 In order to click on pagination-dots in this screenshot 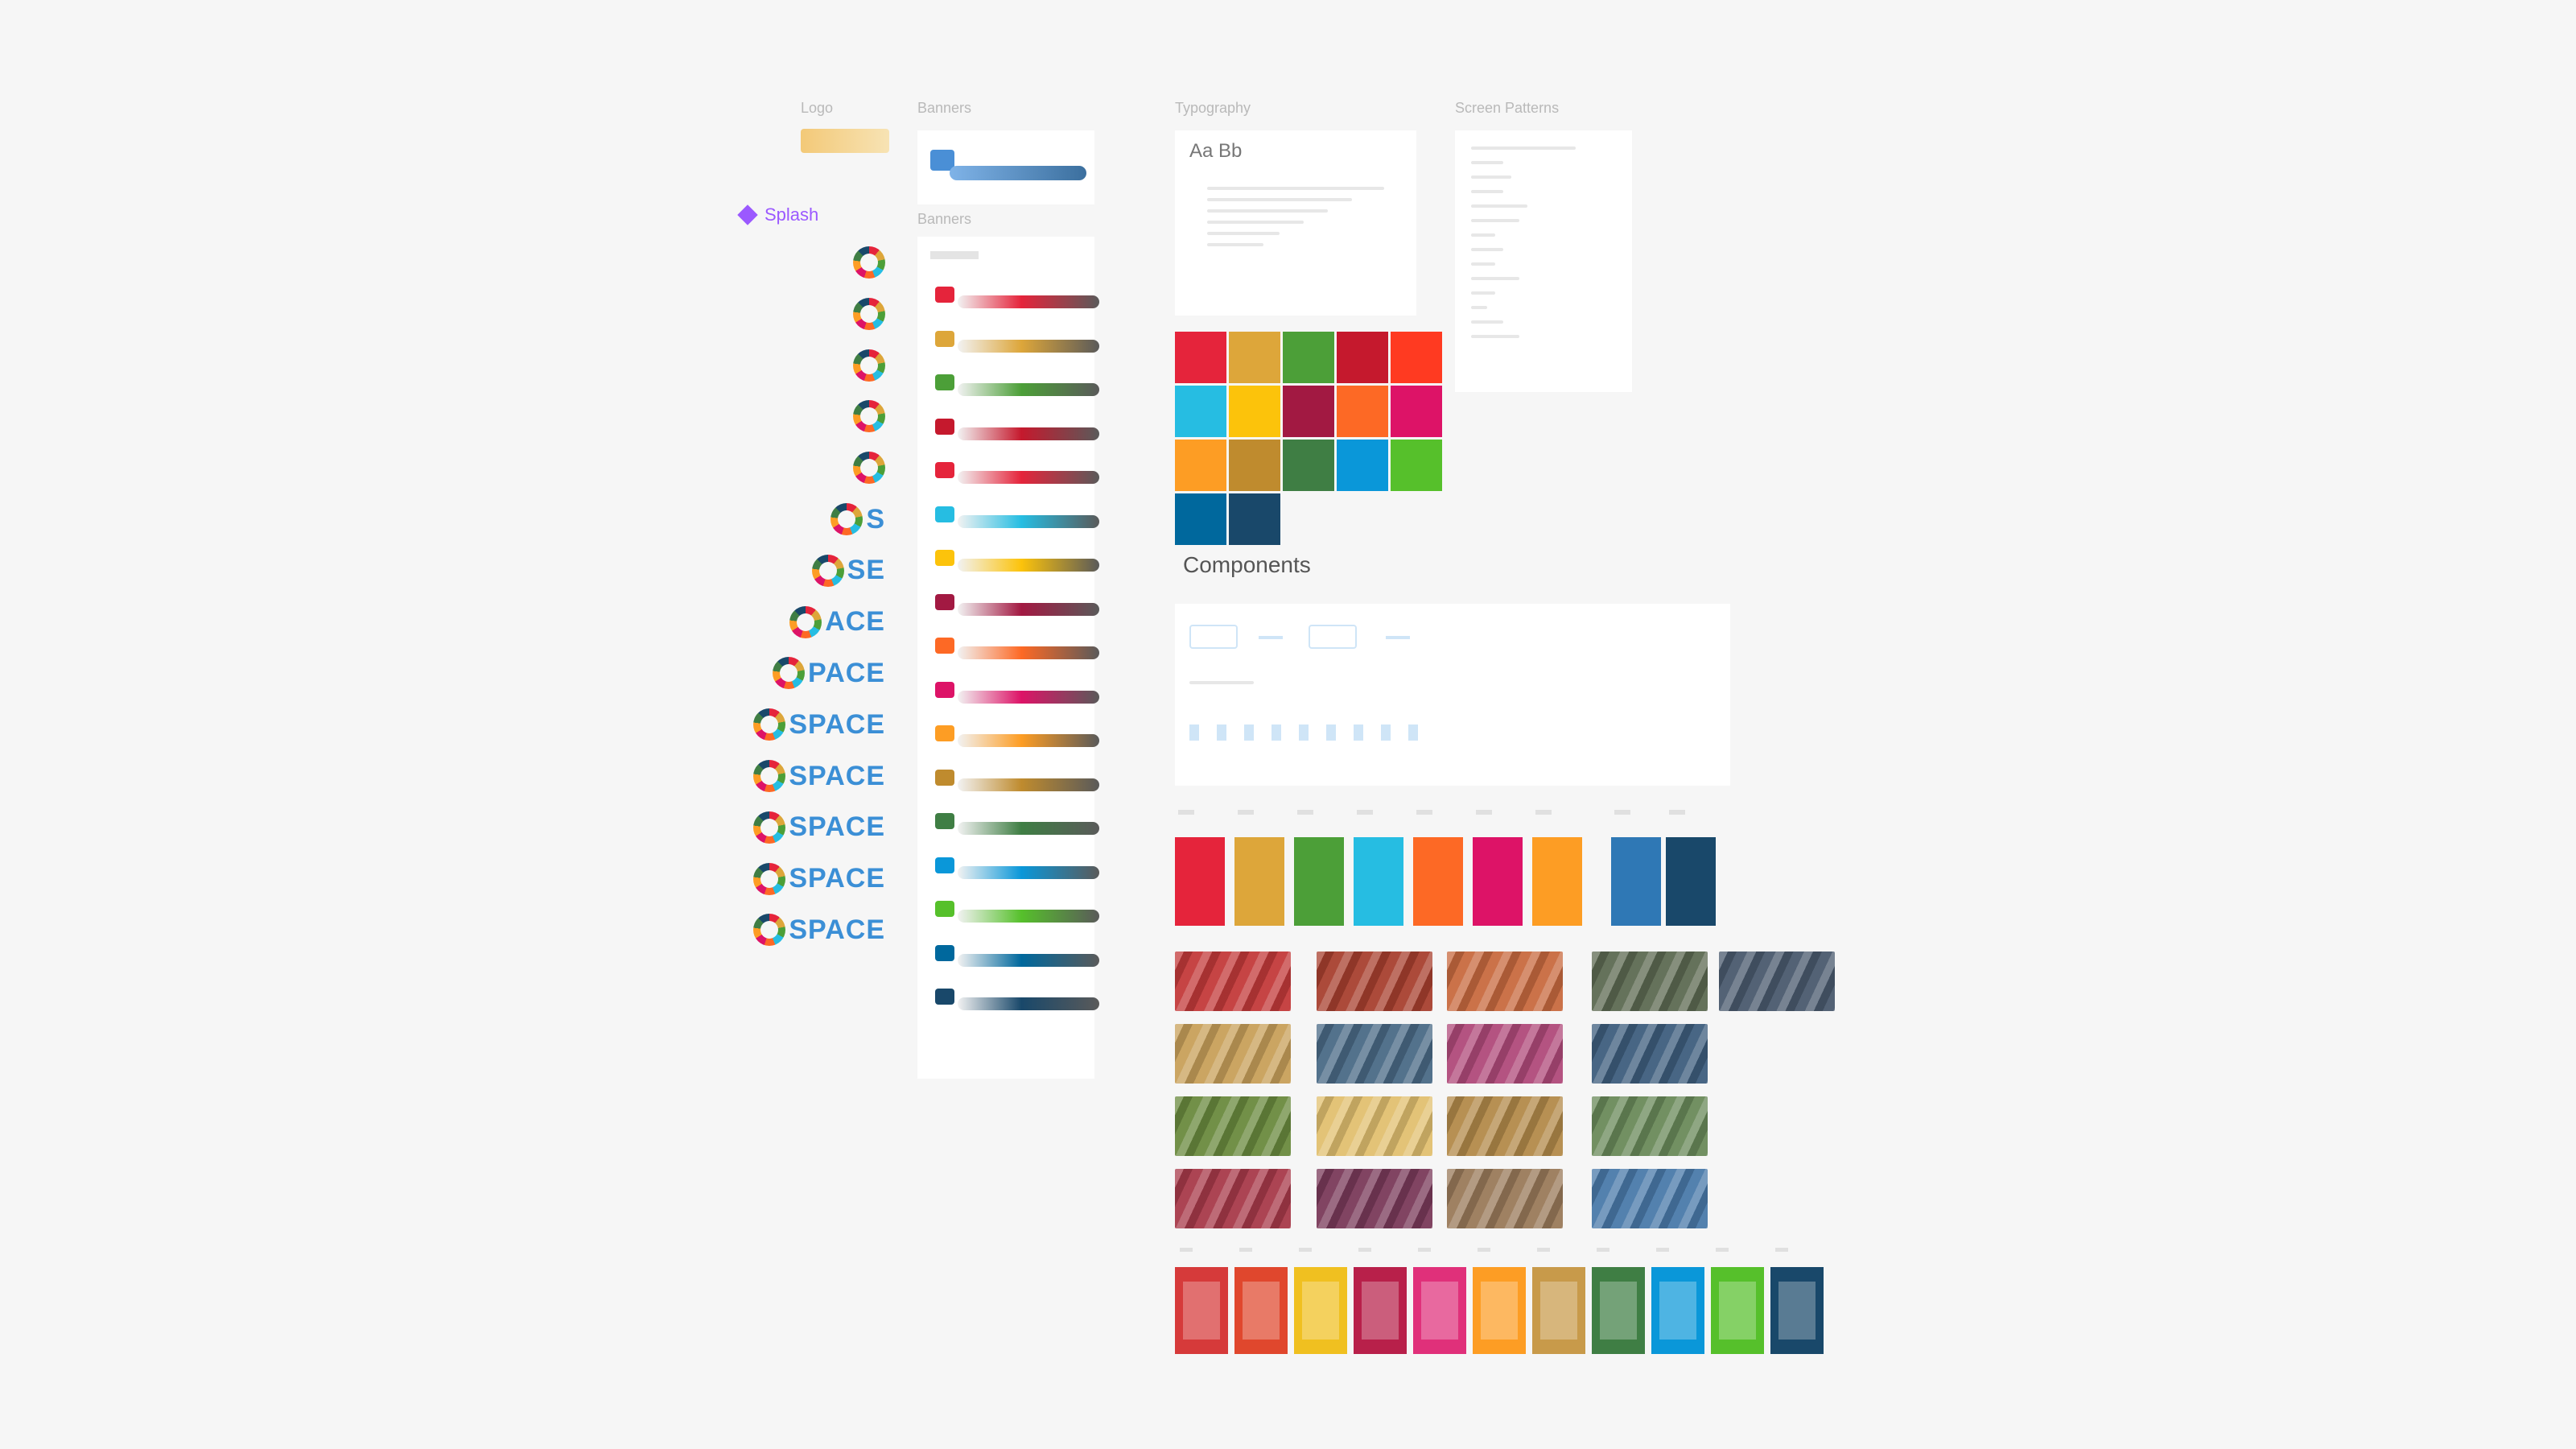, I will do `click(1310, 732)`.